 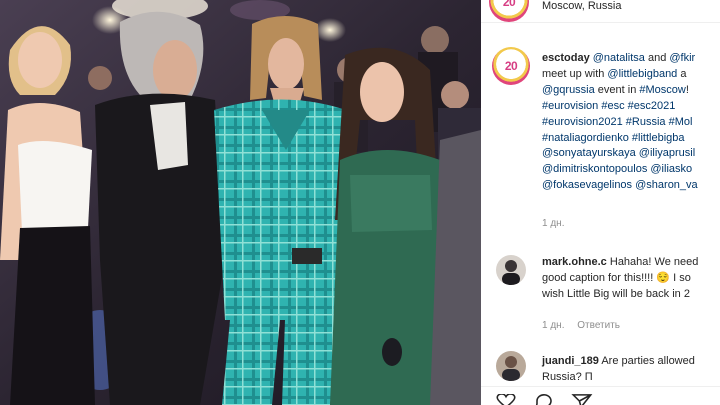 I want to click on comment-username: juandi_189, so click(x=570, y=361).